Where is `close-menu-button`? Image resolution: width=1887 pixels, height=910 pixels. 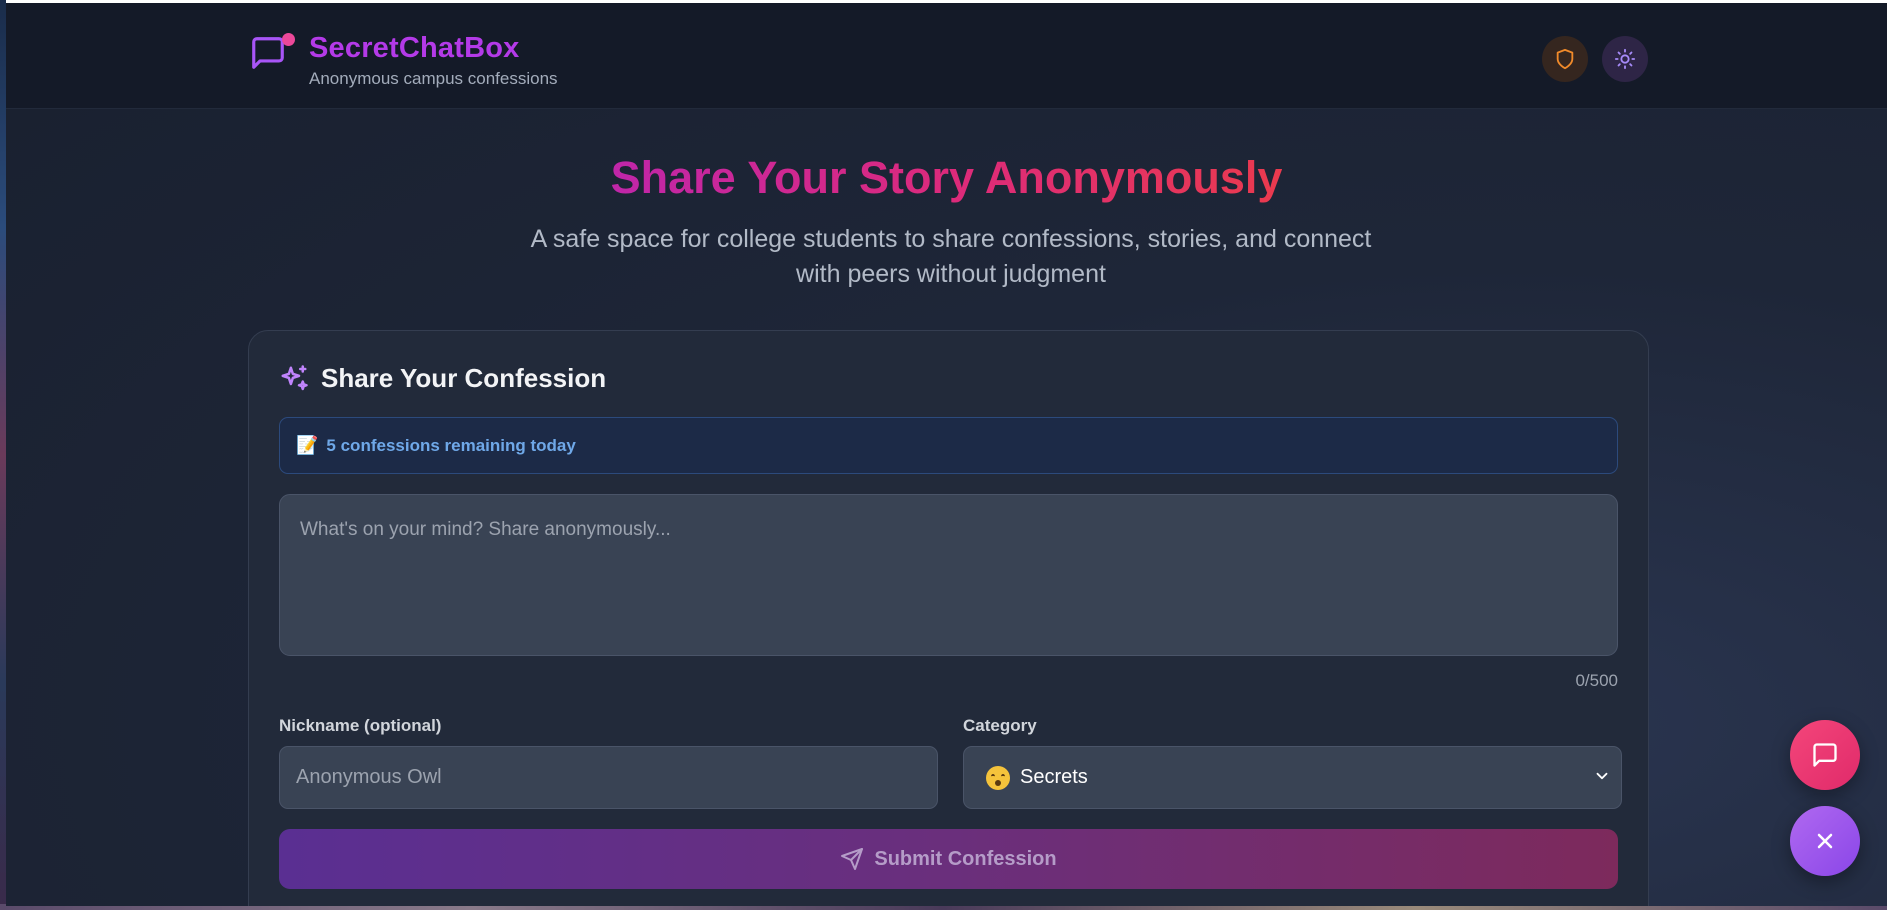 close-menu-button is located at coordinates (1825, 841).